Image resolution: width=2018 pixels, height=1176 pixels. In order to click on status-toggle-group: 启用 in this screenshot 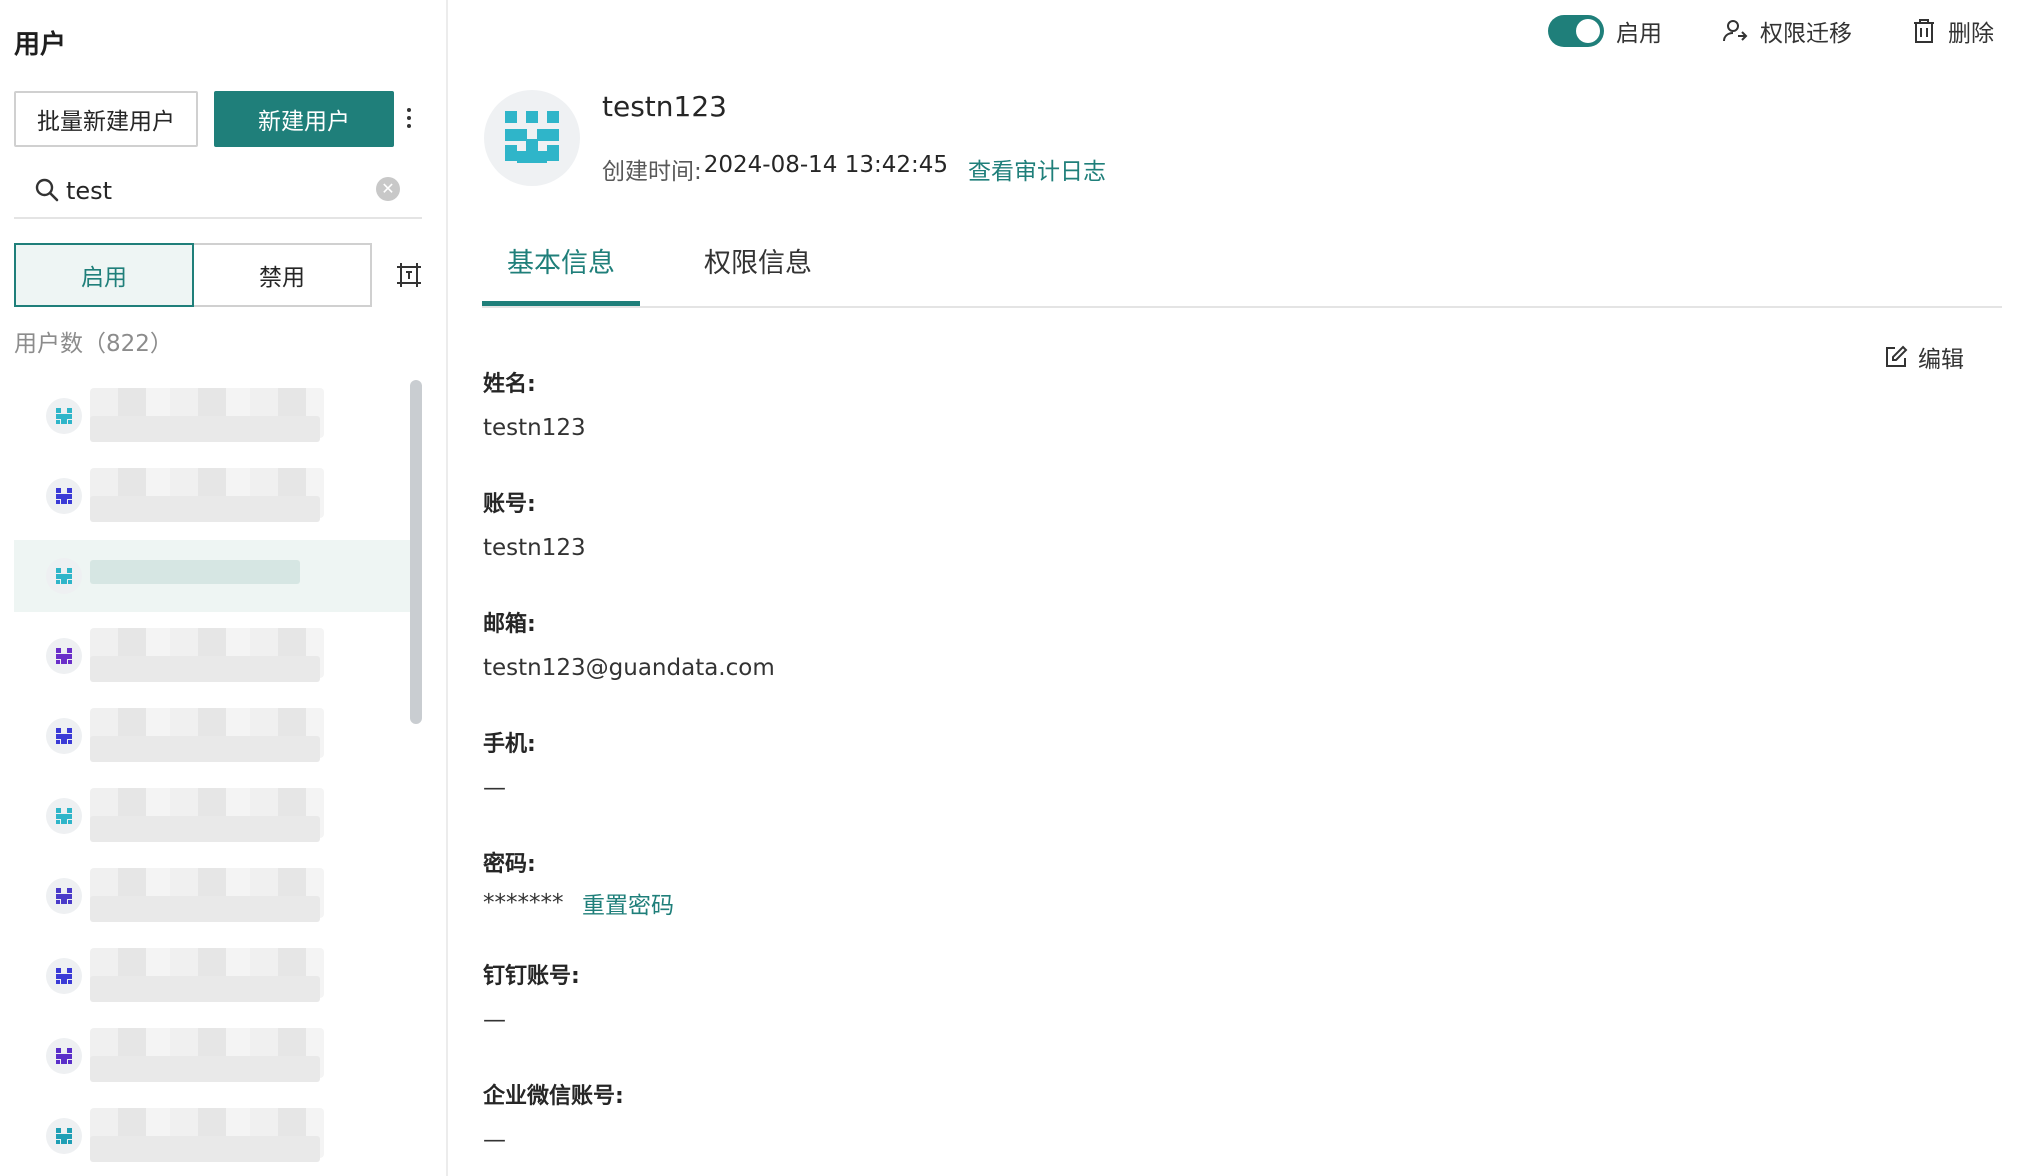, I will do `click(1605, 31)`.